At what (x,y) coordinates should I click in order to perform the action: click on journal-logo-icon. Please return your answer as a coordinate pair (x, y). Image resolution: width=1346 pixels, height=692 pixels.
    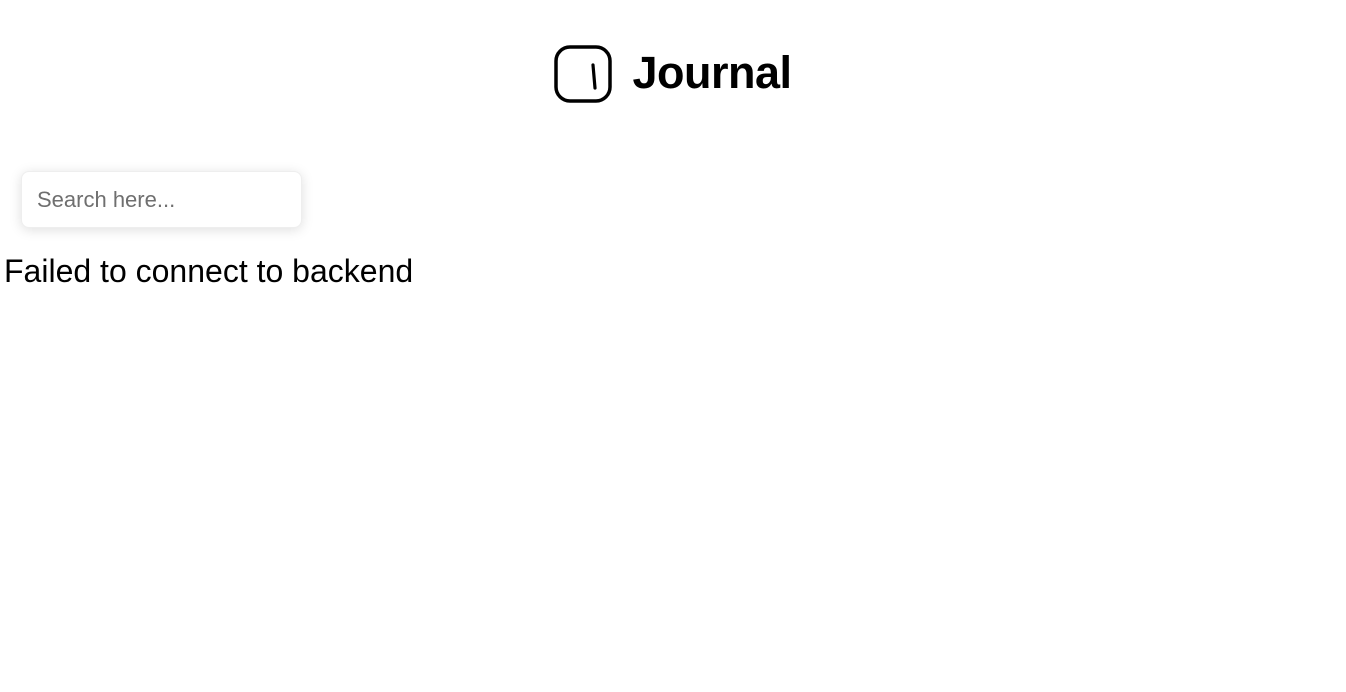
    Looking at the image, I should click on (583, 74).